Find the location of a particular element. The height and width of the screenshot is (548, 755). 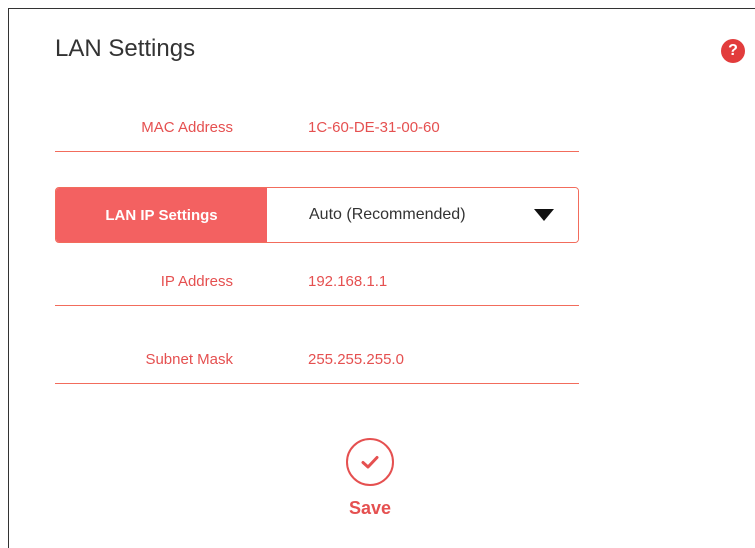

subnet-mask-row: Subnet Mask 255.255.255.0 is located at coordinates (317, 361).